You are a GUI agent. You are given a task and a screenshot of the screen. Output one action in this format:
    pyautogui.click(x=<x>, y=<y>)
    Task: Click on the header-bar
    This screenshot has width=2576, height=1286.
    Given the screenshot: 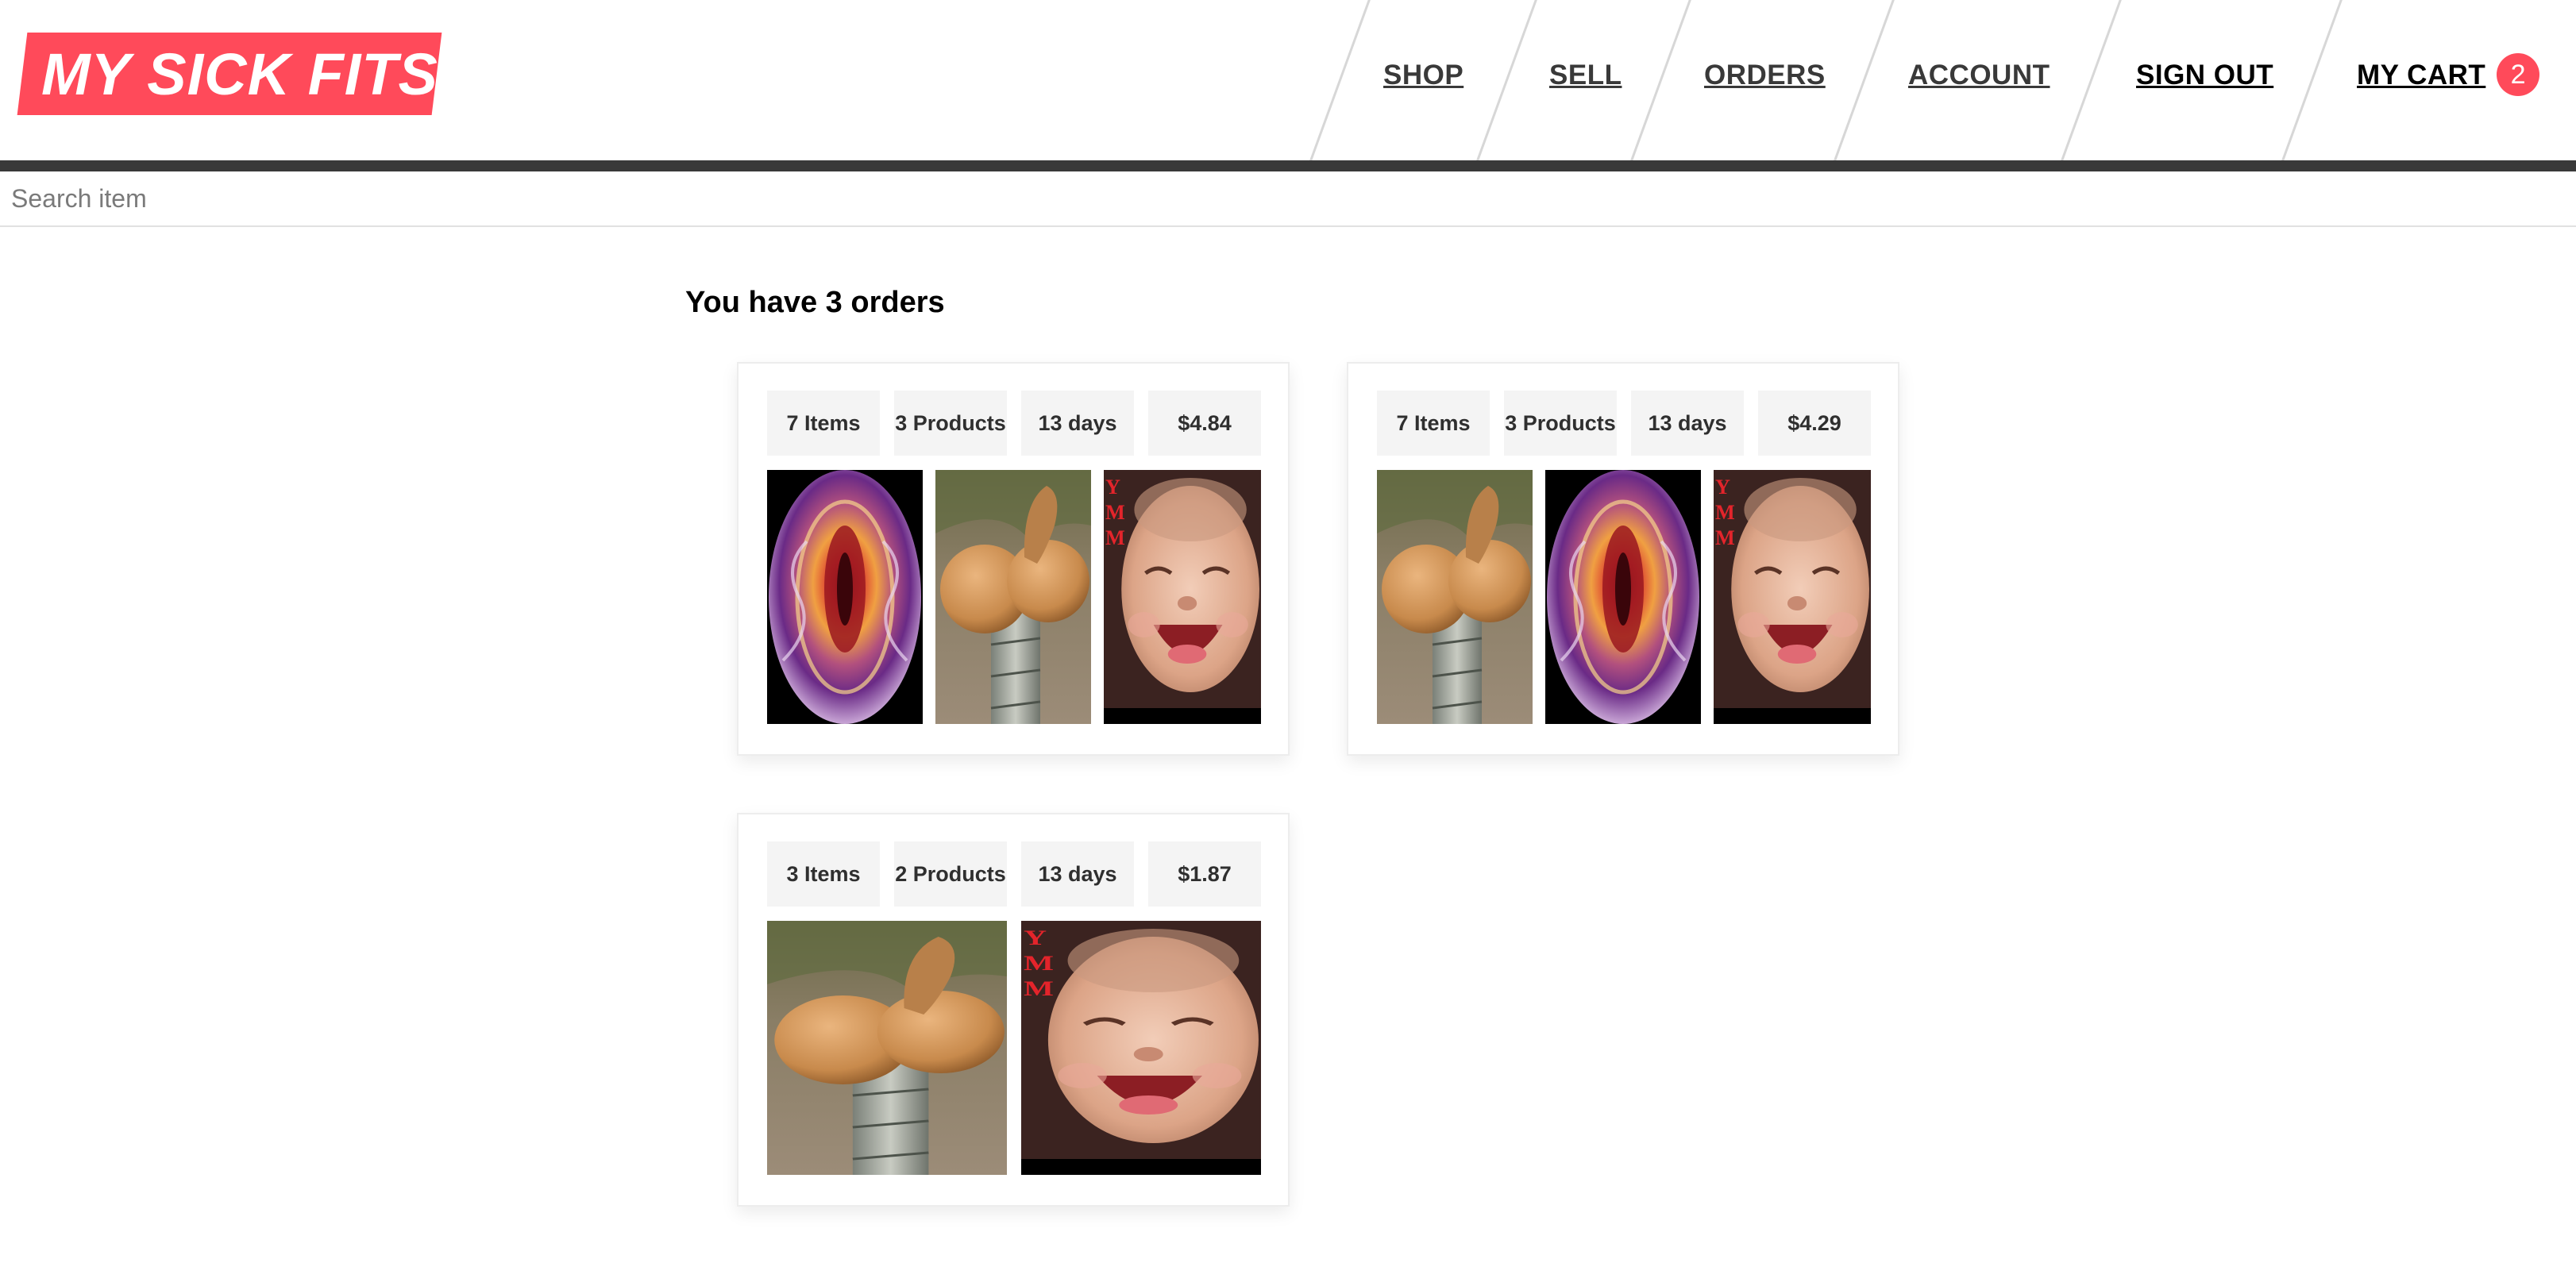 What is the action you would take?
    pyautogui.click(x=1288, y=165)
    